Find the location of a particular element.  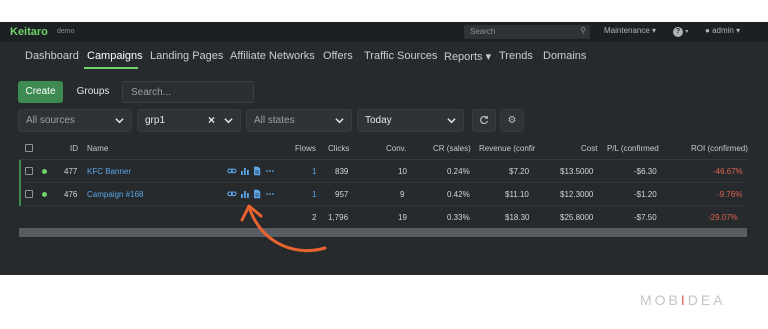

sources-select: All sources is located at coordinates (75, 120).